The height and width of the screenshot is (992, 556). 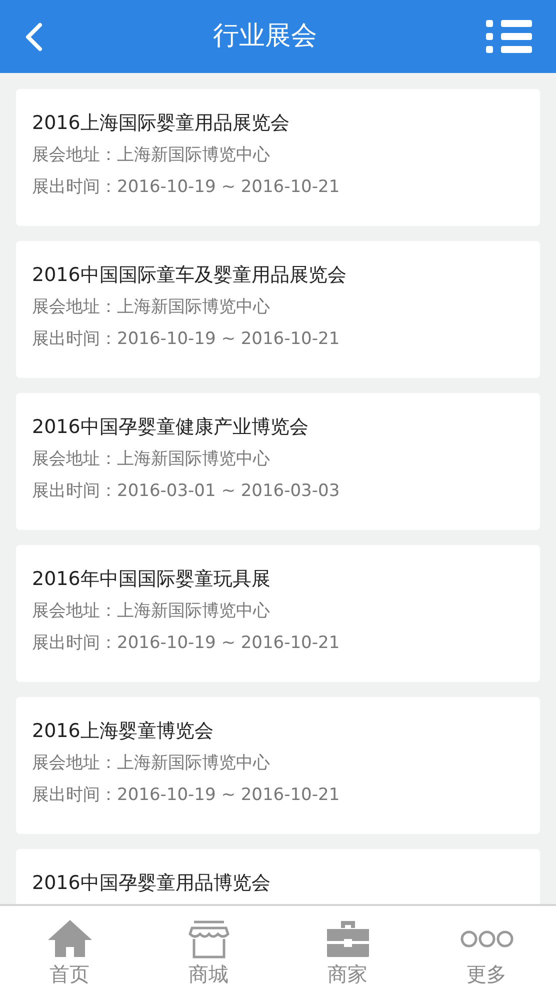 What do you see at coordinates (190, 275) in the screenshot?
I see `exhibition-title: 2016中国国际童车及婴童用品展览会` at bounding box center [190, 275].